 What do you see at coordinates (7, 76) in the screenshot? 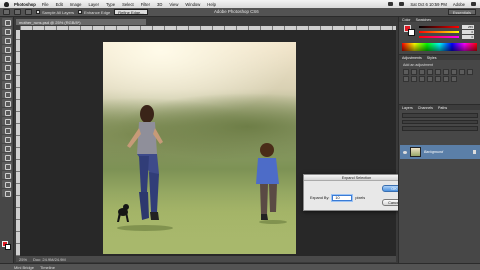
I see `healing-brush-tool-icon` at bounding box center [7, 76].